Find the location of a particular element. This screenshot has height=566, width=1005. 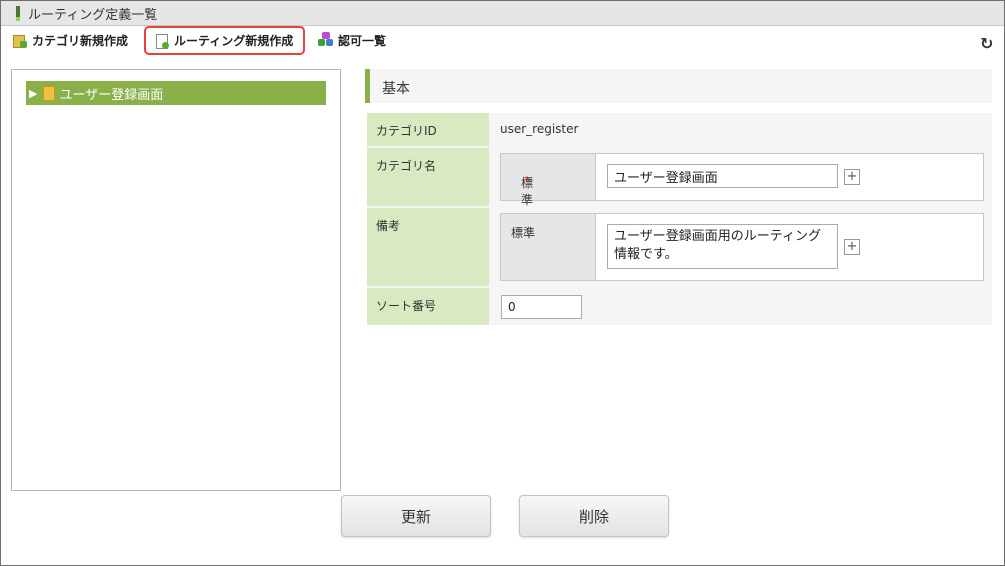

add-locale-notes-button: + is located at coordinates (852, 247).